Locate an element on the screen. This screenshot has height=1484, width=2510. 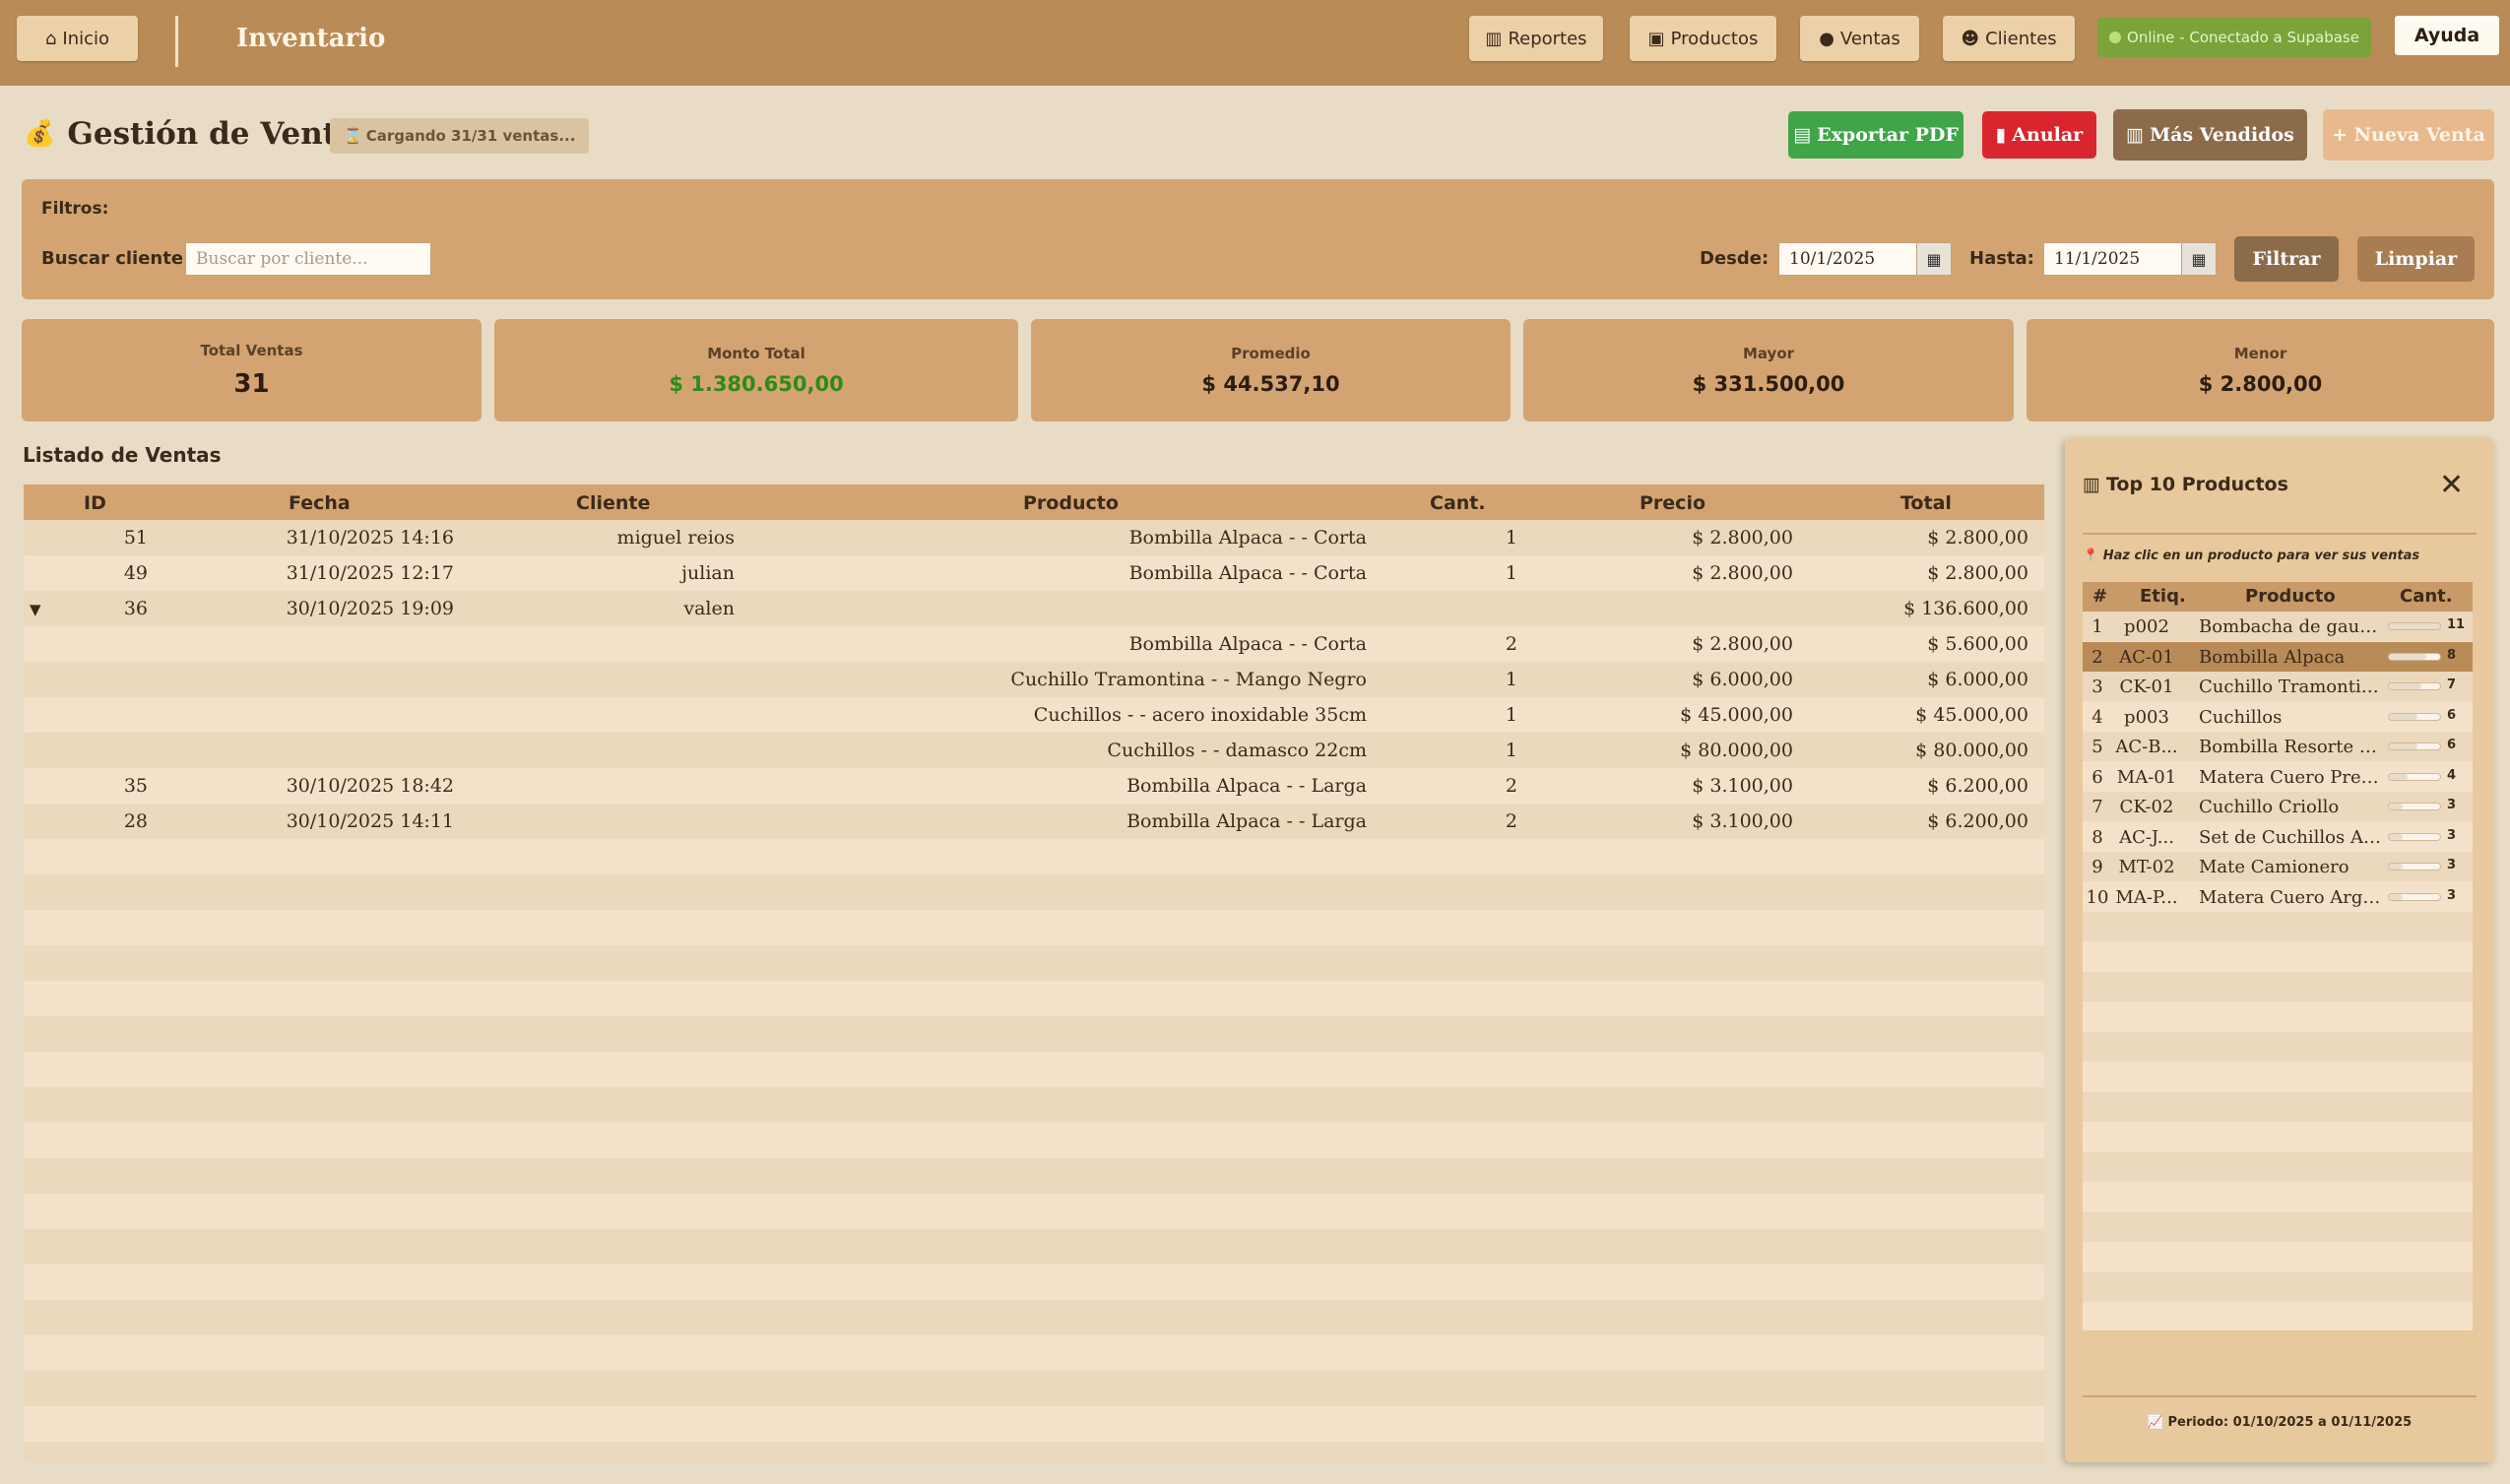
home-button: ⌂ Inicio is located at coordinates (77, 38).